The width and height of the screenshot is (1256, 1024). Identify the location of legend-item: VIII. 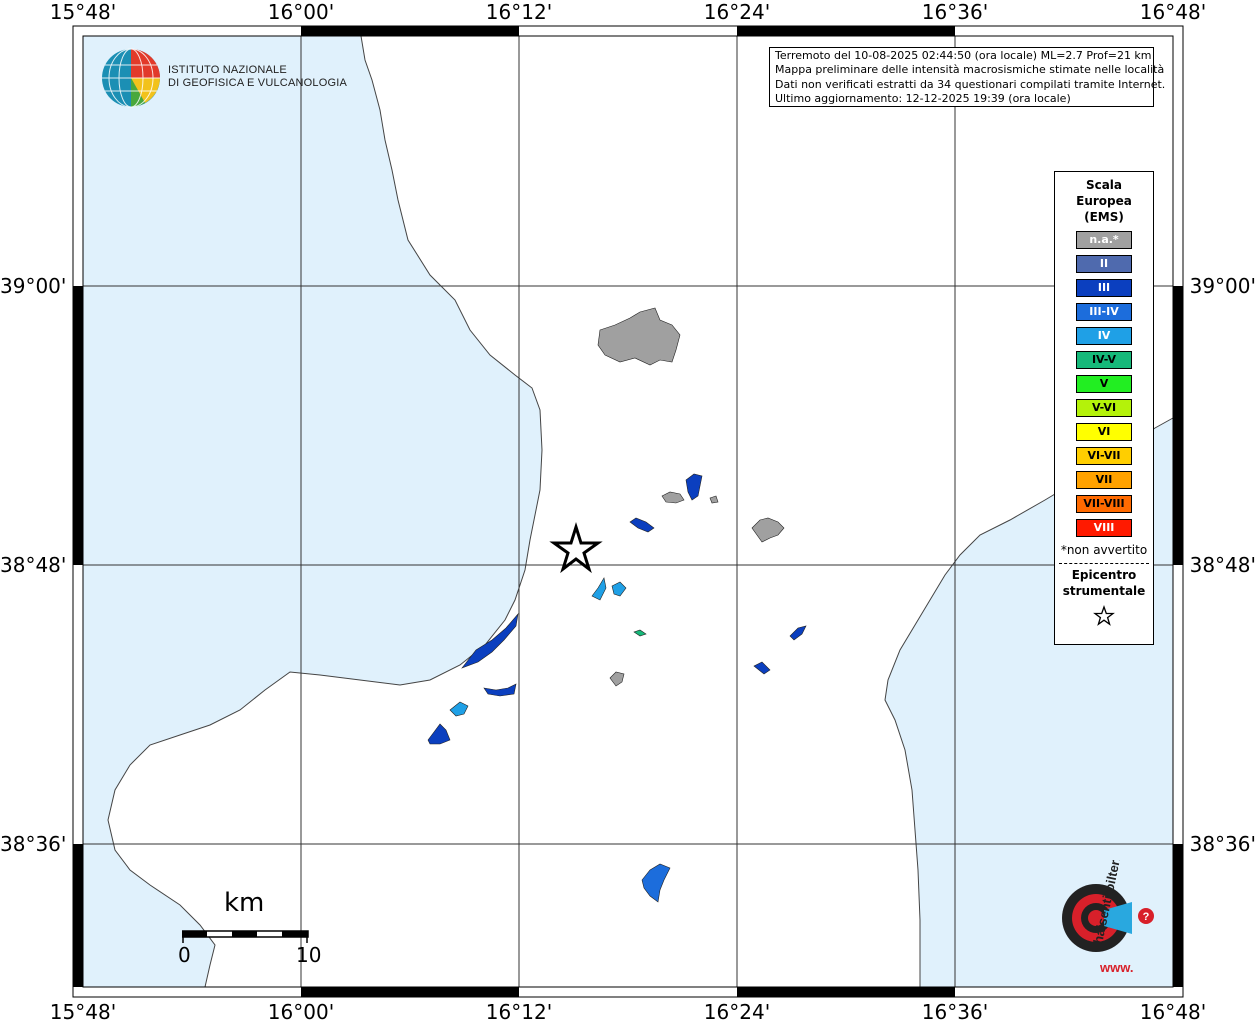
(1104, 528).